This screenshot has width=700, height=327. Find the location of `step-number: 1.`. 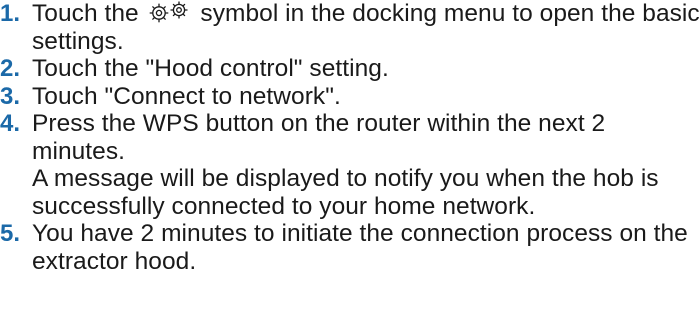

step-number: 1. is located at coordinates (10, 13).